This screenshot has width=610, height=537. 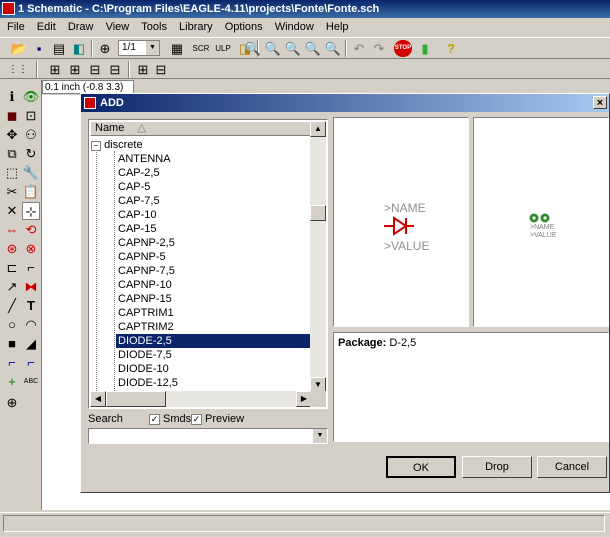 What do you see at coordinates (12, 287) in the screenshot?
I see `miter-icon: ↗` at bounding box center [12, 287].